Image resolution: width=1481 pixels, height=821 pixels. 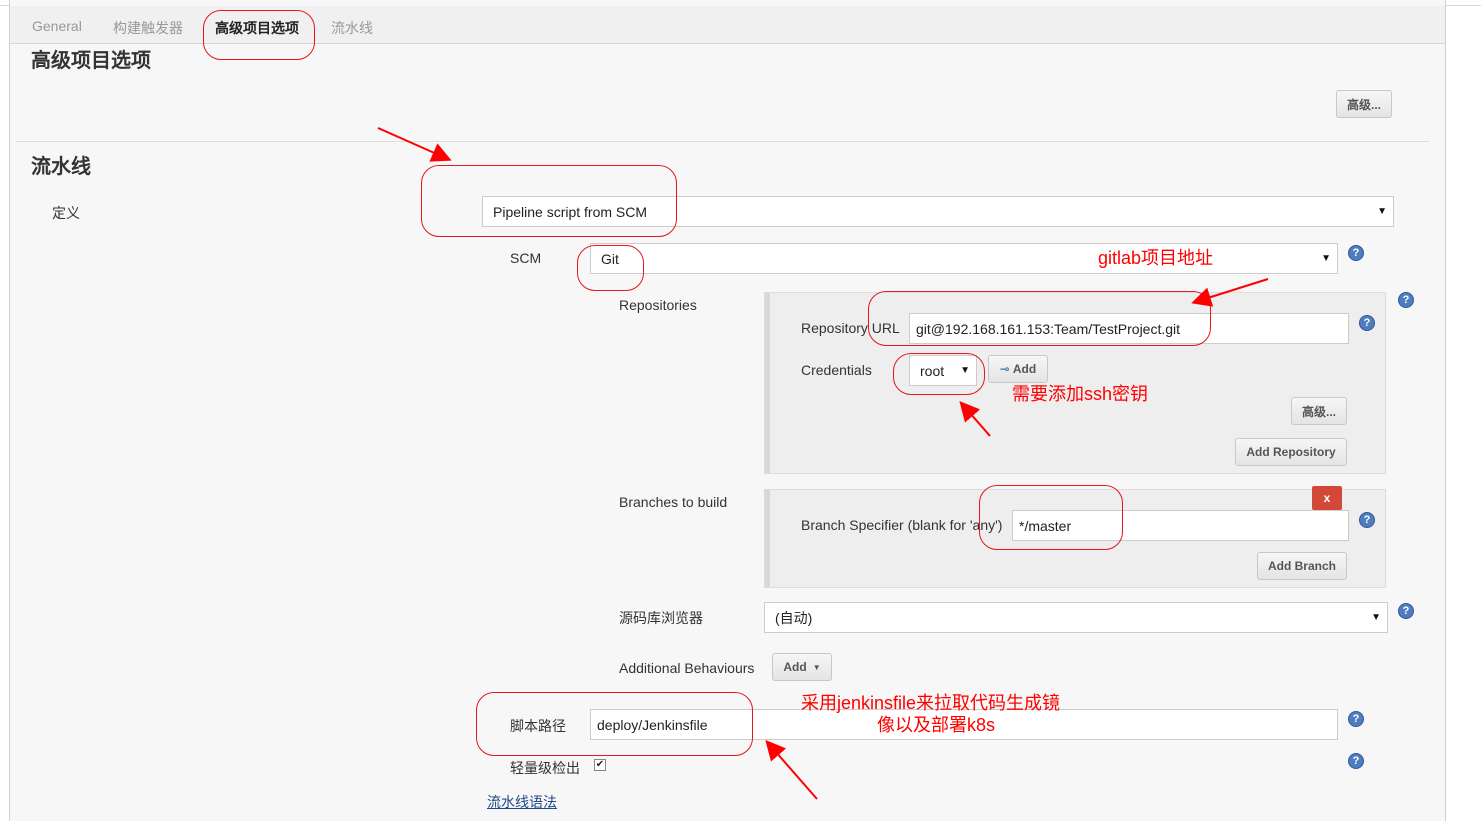 What do you see at coordinates (975, 418) in the screenshot?
I see `arrow-to-credentials` at bounding box center [975, 418].